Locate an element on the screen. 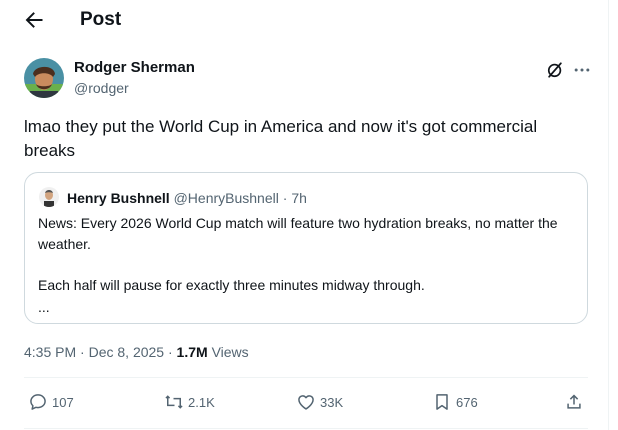 Image resolution: width=618 pixels, height=430 pixels. page-title: Post is located at coordinates (101, 19).